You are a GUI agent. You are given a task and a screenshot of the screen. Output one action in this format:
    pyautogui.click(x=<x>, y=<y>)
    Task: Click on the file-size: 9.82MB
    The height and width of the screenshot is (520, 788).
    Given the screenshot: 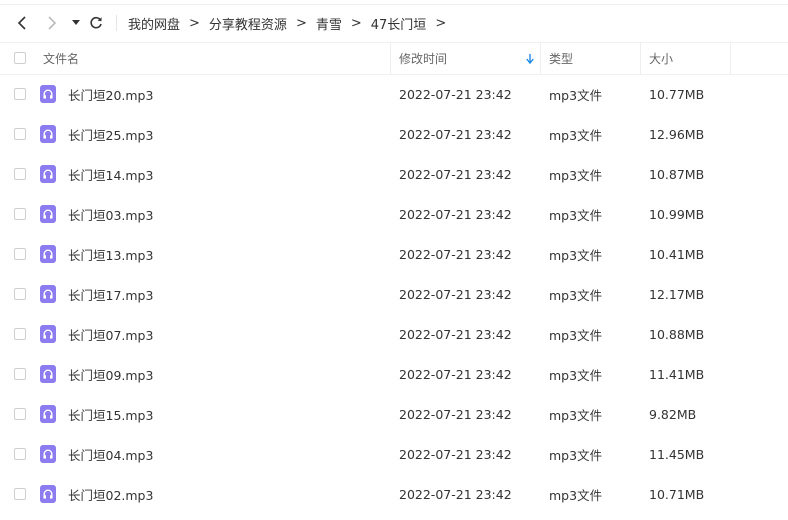 What is the action you would take?
    pyautogui.click(x=673, y=414)
    